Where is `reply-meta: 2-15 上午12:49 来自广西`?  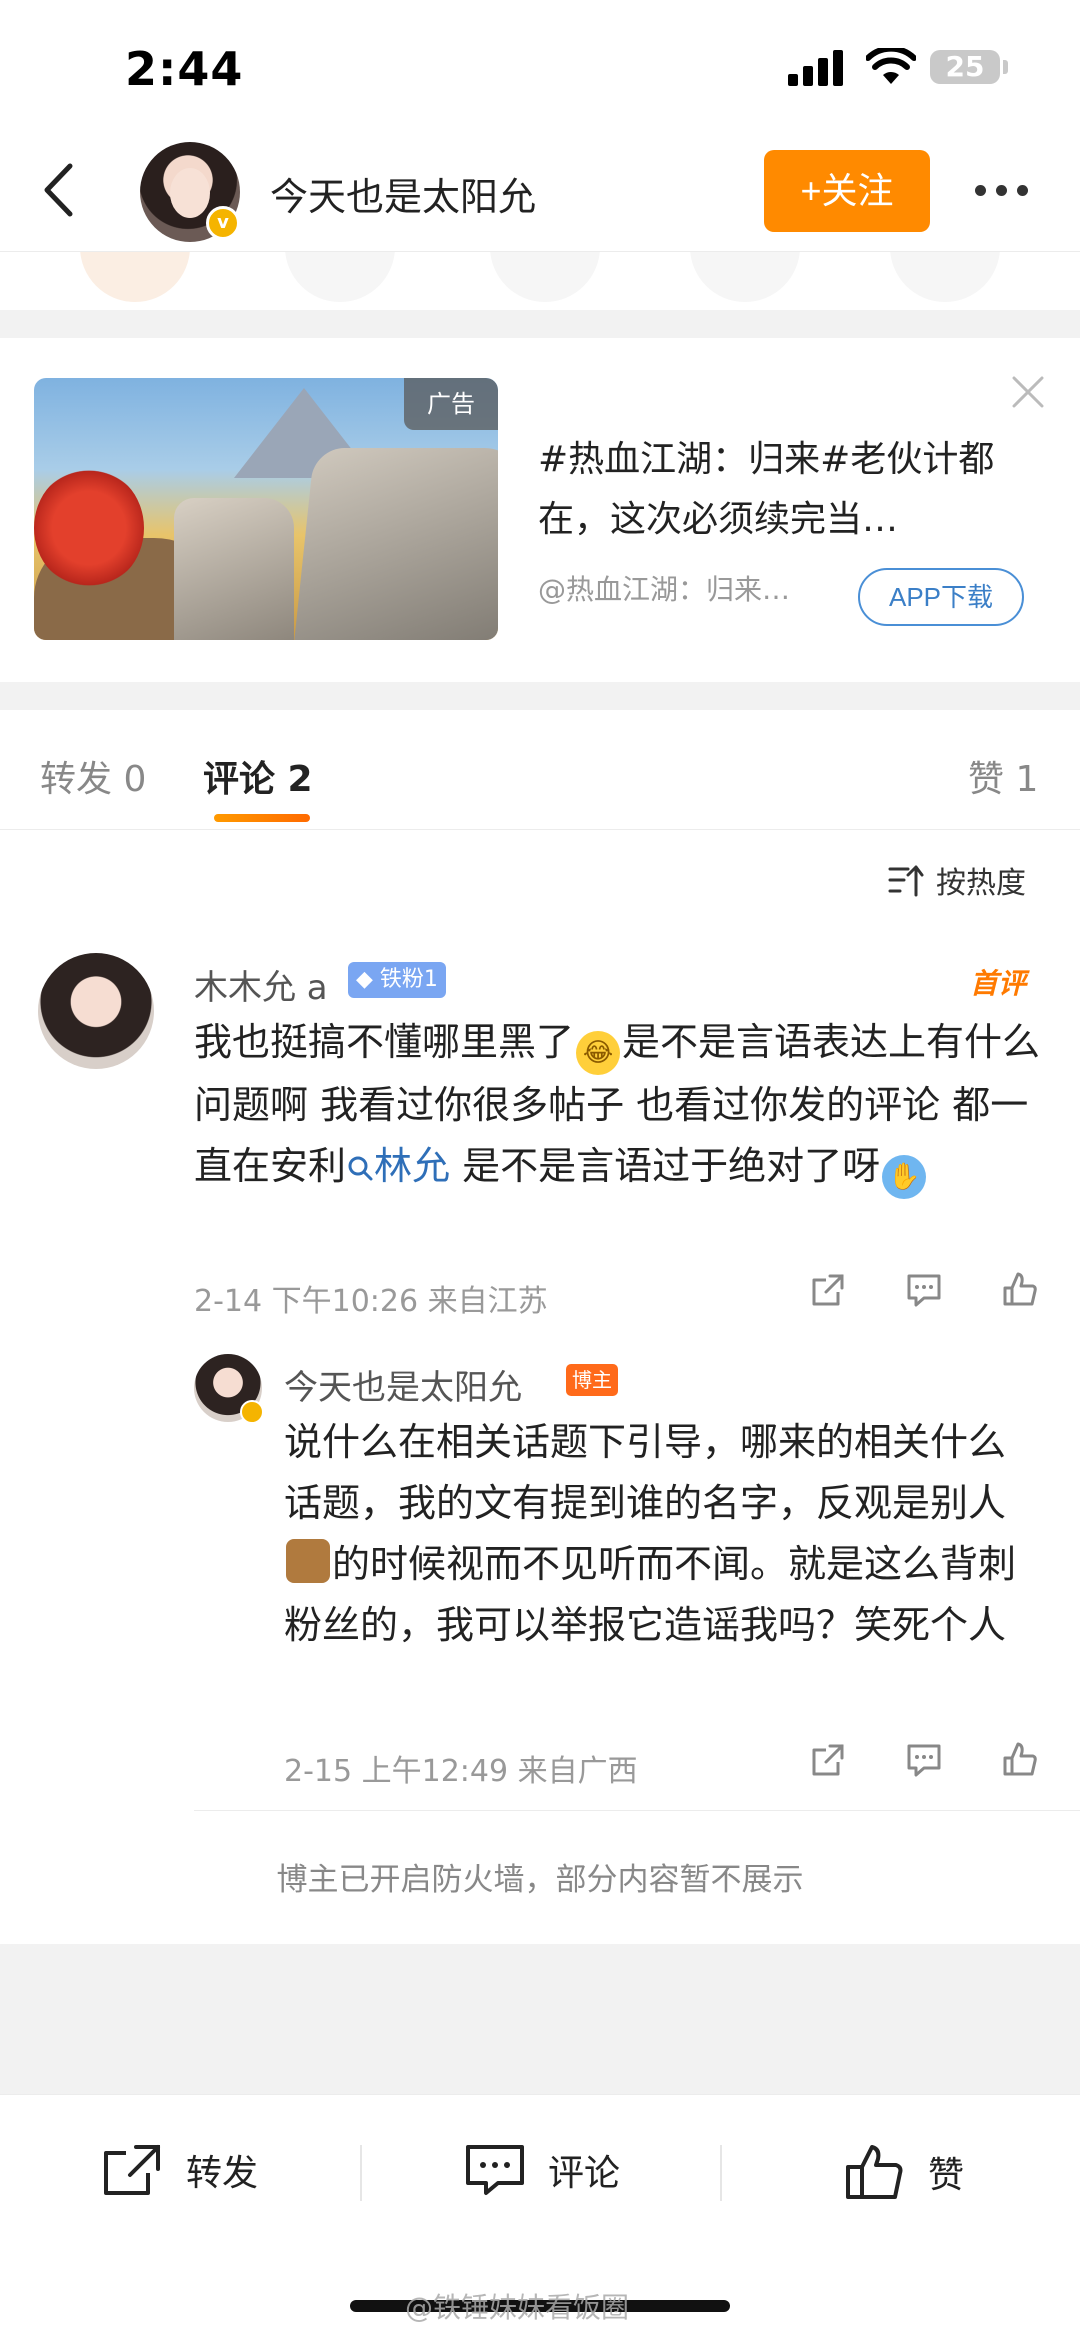 reply-meta: 2-15 上午12:49 来自广西 is located at coordinates (461, 1771).